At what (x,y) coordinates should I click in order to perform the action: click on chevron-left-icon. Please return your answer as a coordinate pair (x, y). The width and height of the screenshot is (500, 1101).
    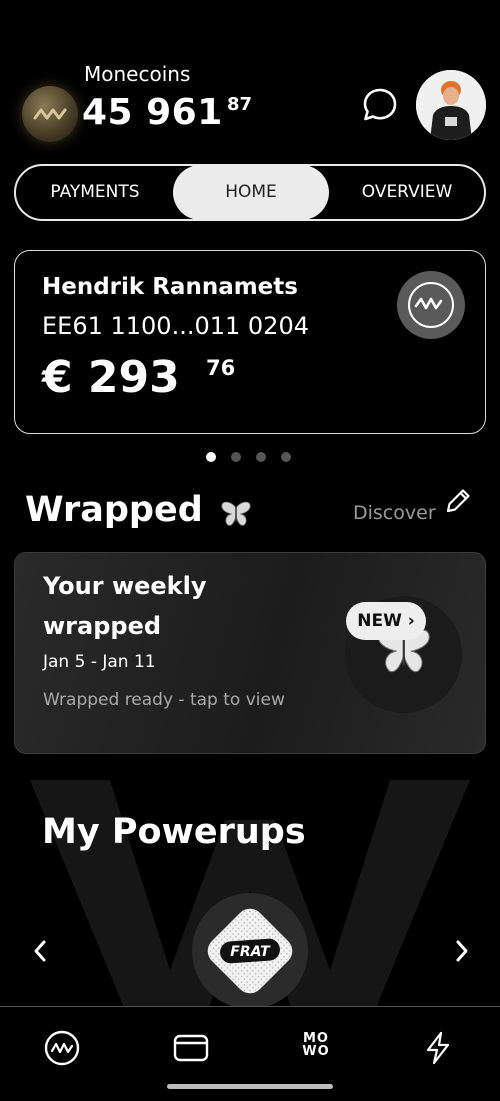
    Looking at the image, I should click on (40, 951).